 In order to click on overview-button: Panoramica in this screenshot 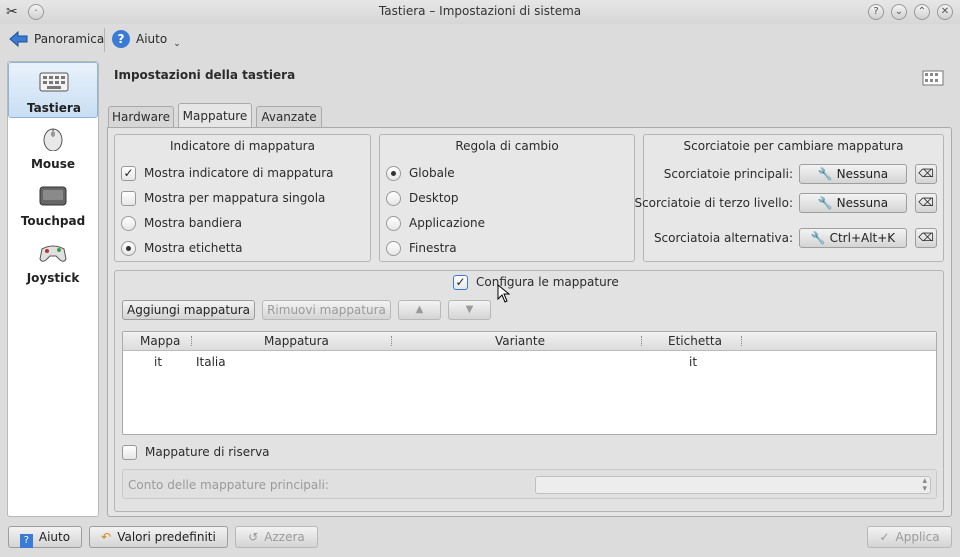, I will do `click(56, 39)`.